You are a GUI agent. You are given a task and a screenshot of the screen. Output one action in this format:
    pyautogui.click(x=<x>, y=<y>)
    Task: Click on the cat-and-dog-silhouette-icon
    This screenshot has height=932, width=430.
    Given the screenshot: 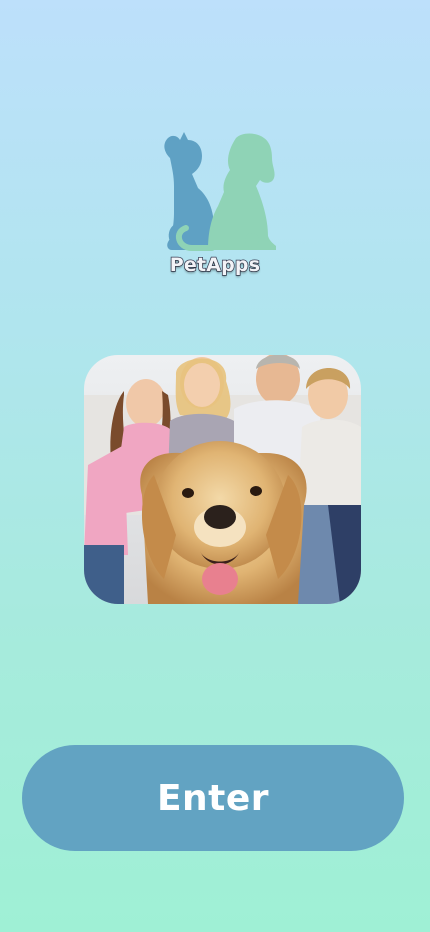 What is the action you would take?
    pyautogui.click(x=220, y=191)
    